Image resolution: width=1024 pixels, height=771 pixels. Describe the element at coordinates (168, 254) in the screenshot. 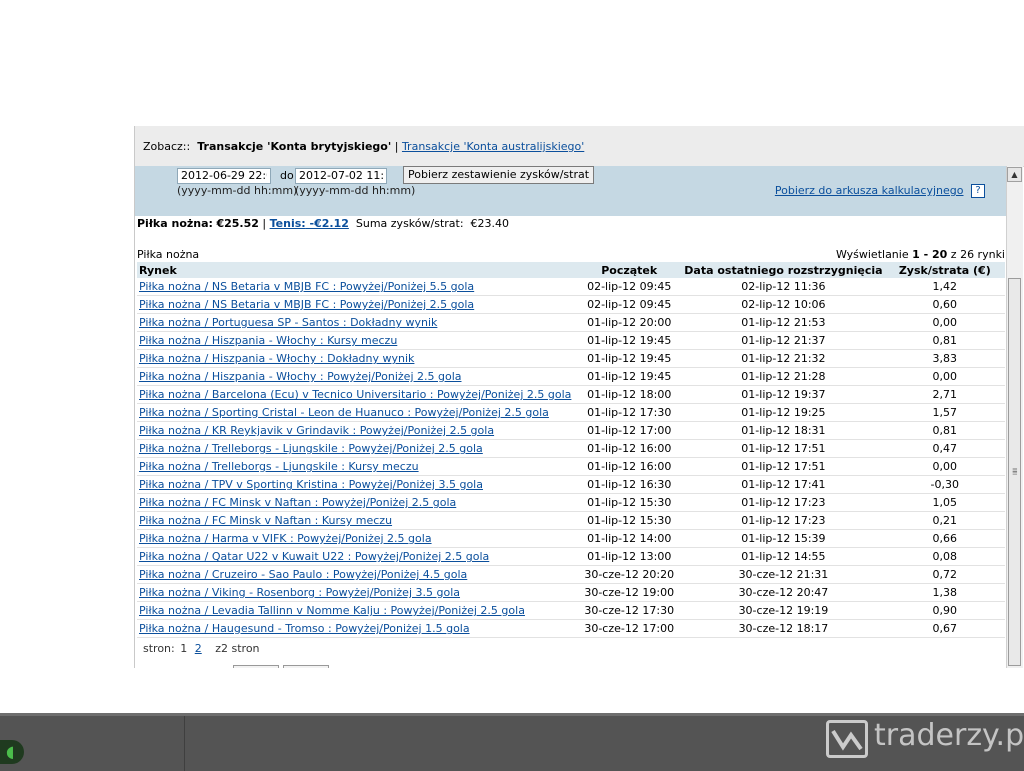

I see `section-label: Piłka nożna` at that location.